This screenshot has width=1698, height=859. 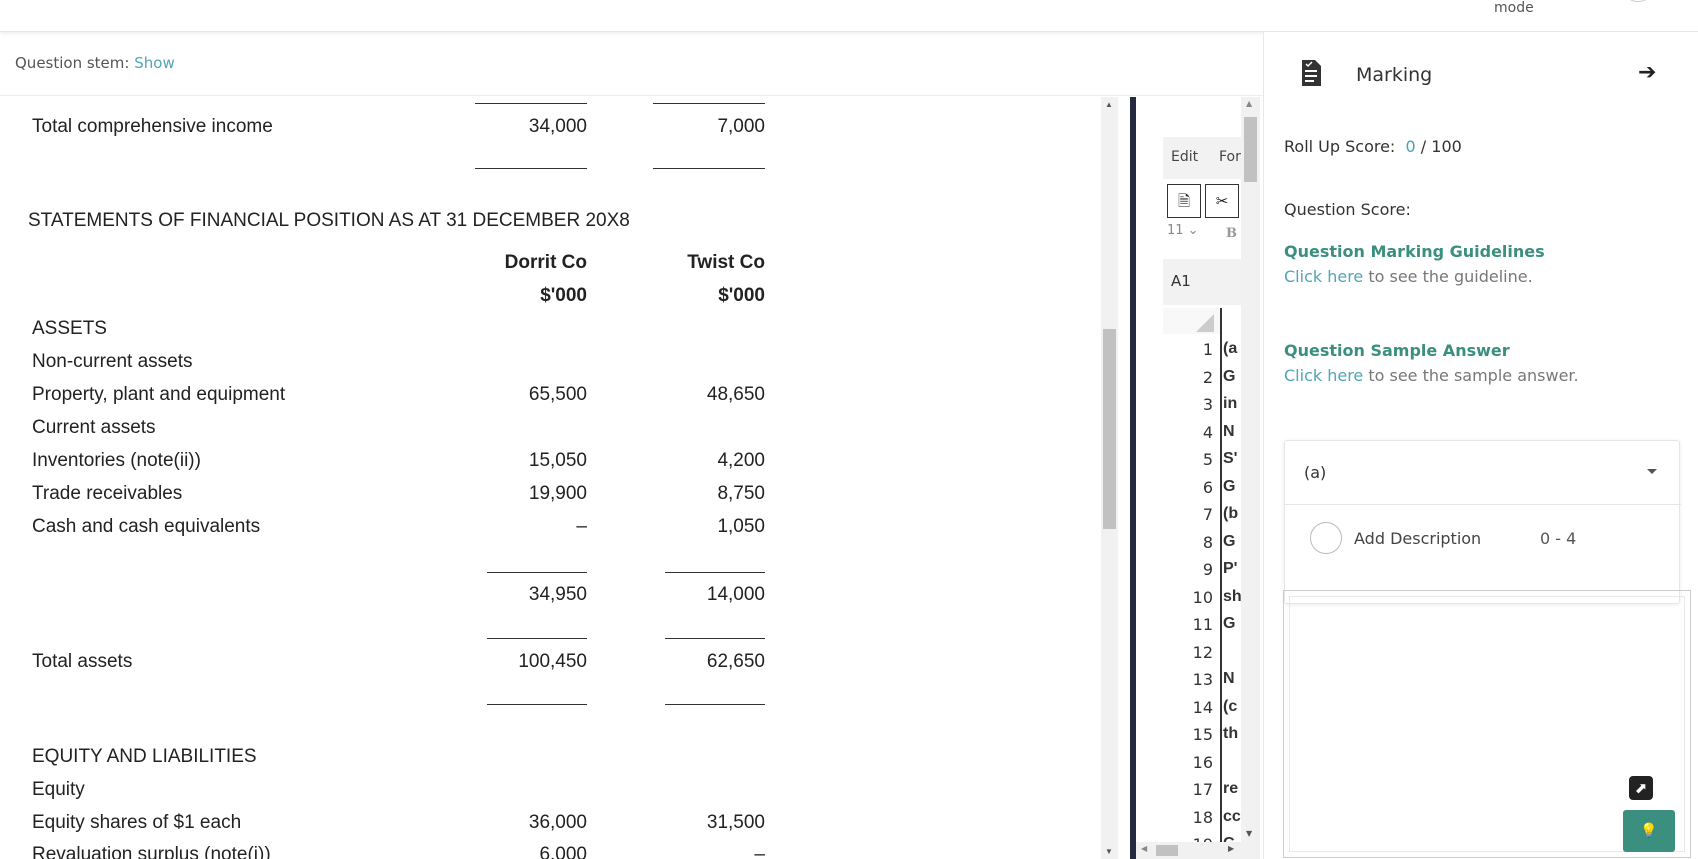 What do you see at coordinates (95, 63) in the screenshot?
I see `question-stem-label: Question stem: Show` at bounding box center [95, 63].